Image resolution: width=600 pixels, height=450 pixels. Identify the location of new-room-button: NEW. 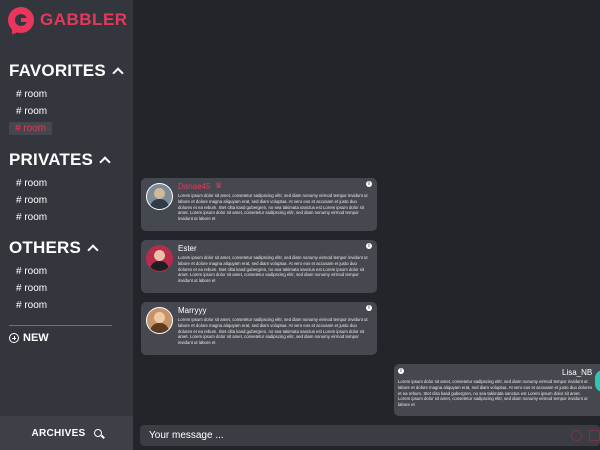
(29, 338).